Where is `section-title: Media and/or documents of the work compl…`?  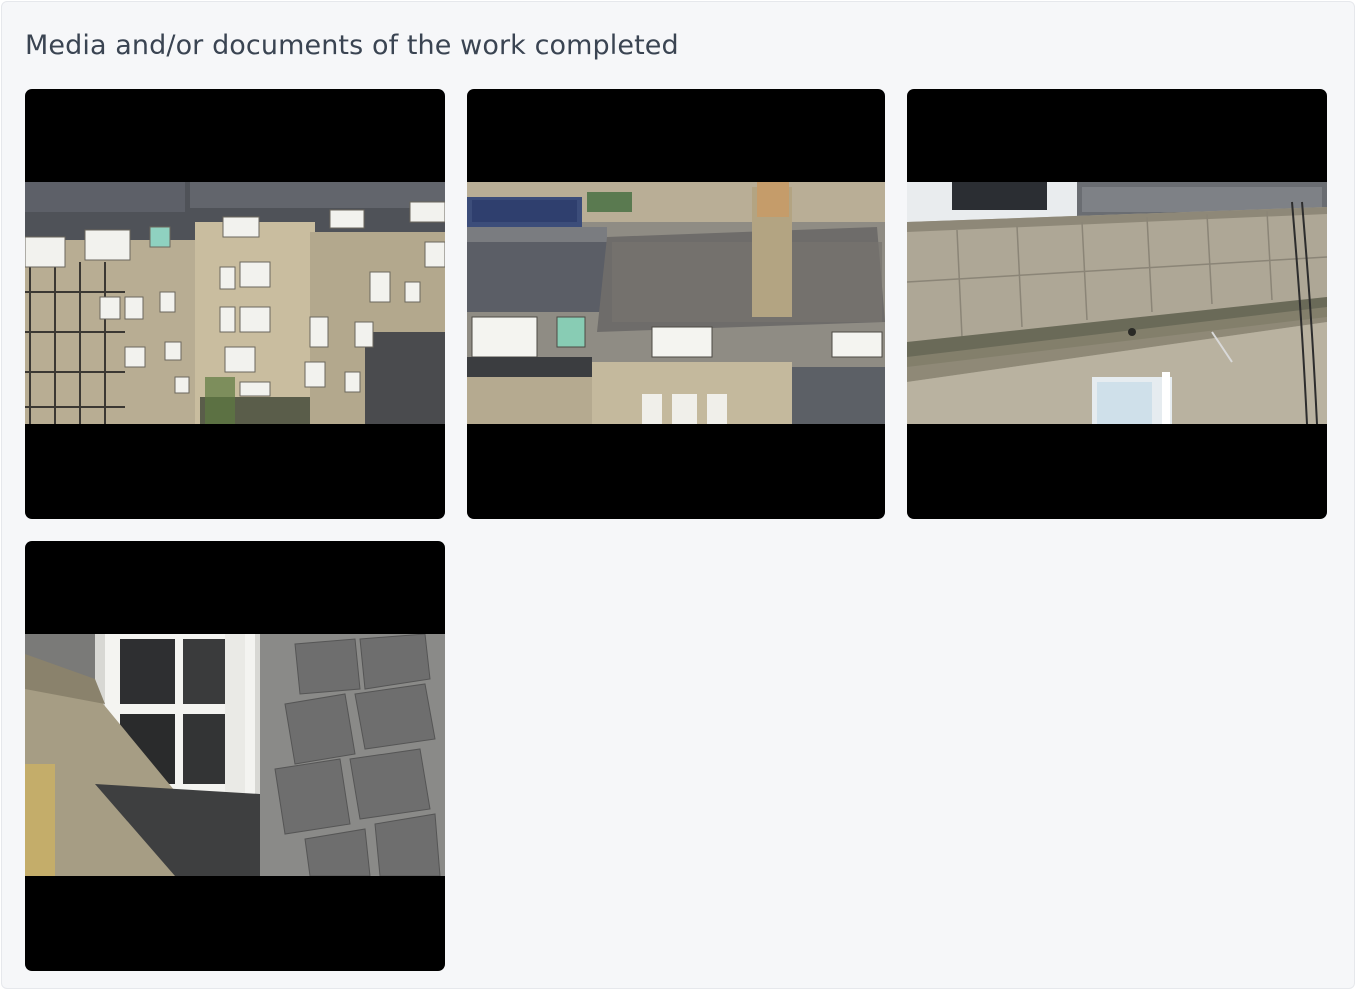
section-title: Media and/or documents of the work compl… is located at coordinates (352, 45).